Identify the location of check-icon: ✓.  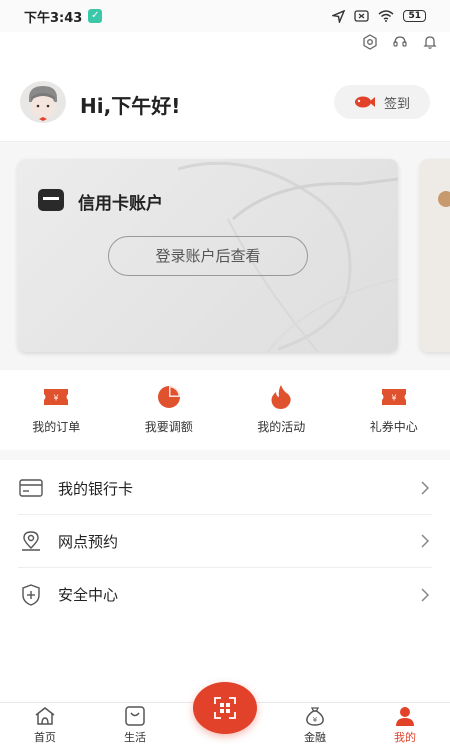
(95, 16).